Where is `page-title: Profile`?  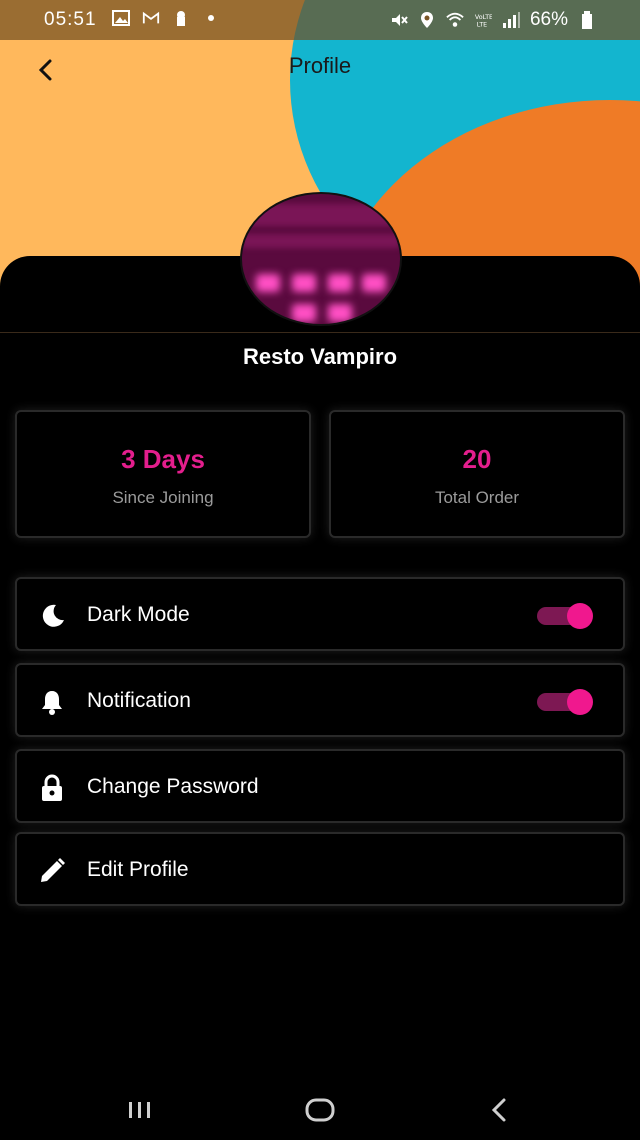 page-title: Profile is located at coordinates (320, 65).